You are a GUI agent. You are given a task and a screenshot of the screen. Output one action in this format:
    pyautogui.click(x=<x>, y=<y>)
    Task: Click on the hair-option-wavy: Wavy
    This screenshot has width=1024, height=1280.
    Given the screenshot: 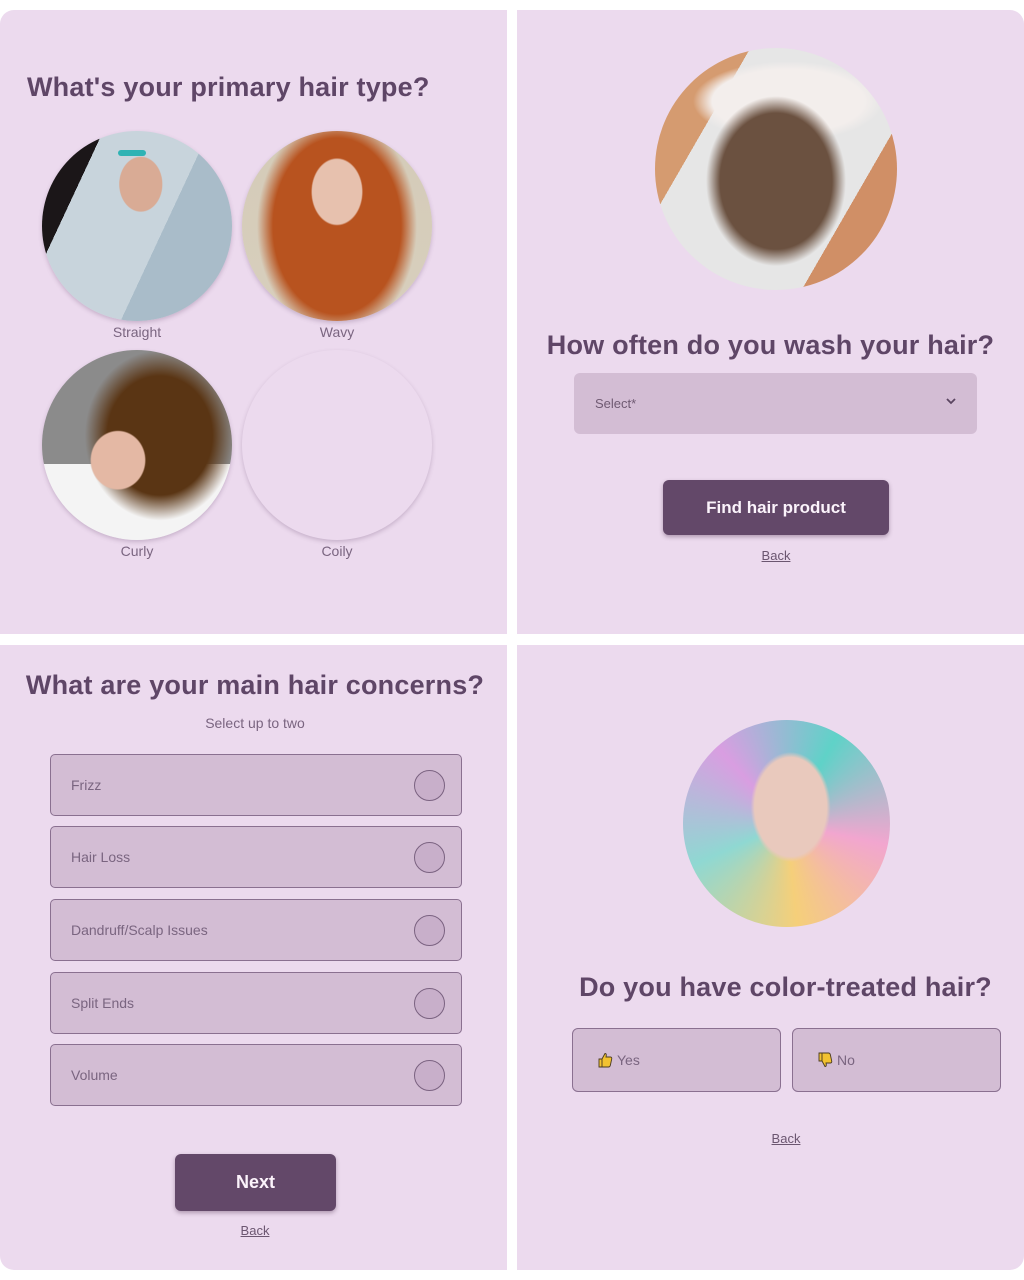 What is the action you would take?
    pyautogui.click(x=337, y=235)
    